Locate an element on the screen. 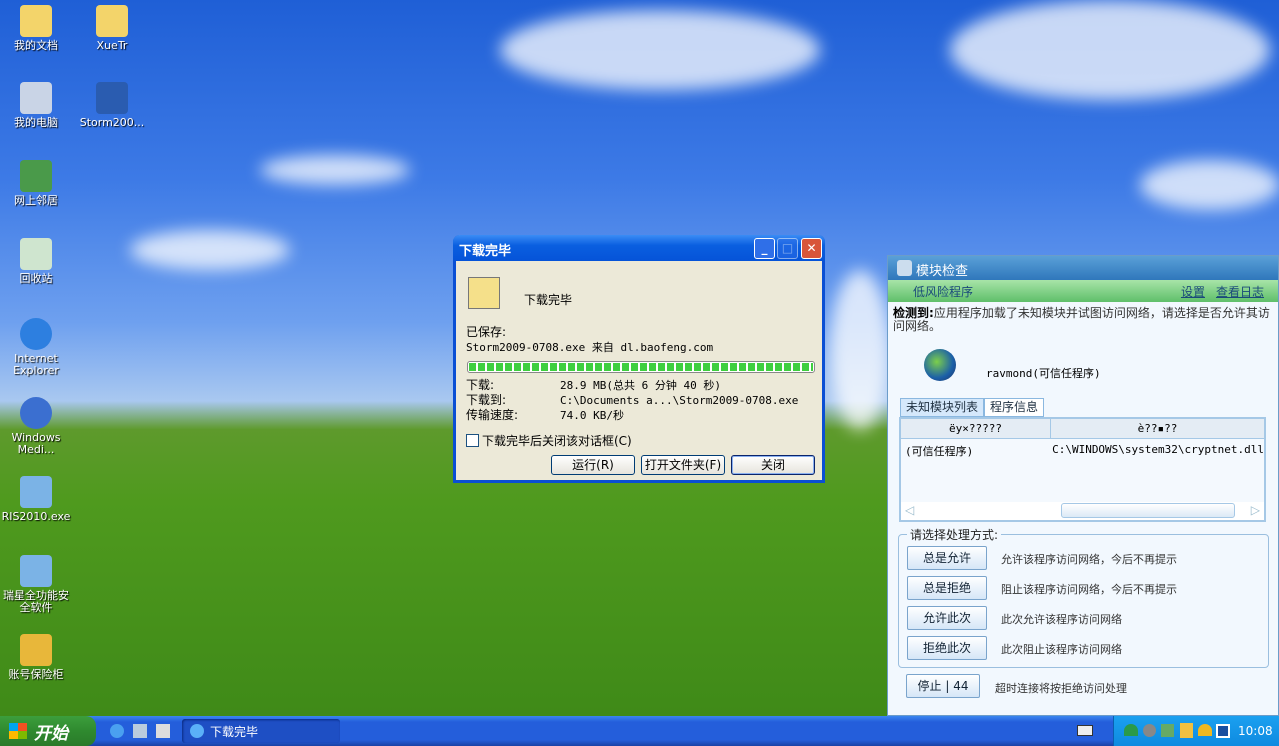 Image resolution: width=1279 pixels, height=746 pixels. rising-quicklaunch-icon is located at coordinates (140, 731).